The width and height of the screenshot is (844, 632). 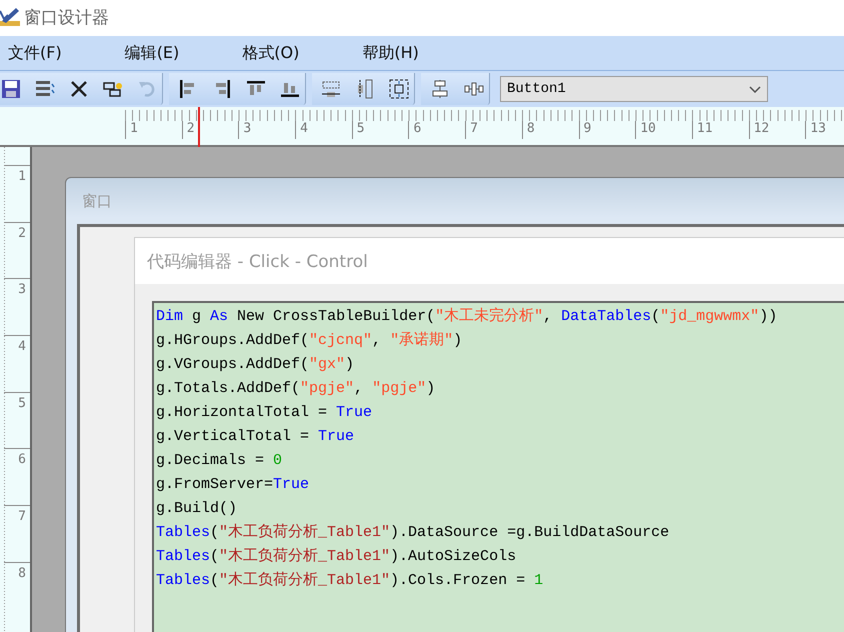 I want to click on save-icon, so click(x=11, y=89).